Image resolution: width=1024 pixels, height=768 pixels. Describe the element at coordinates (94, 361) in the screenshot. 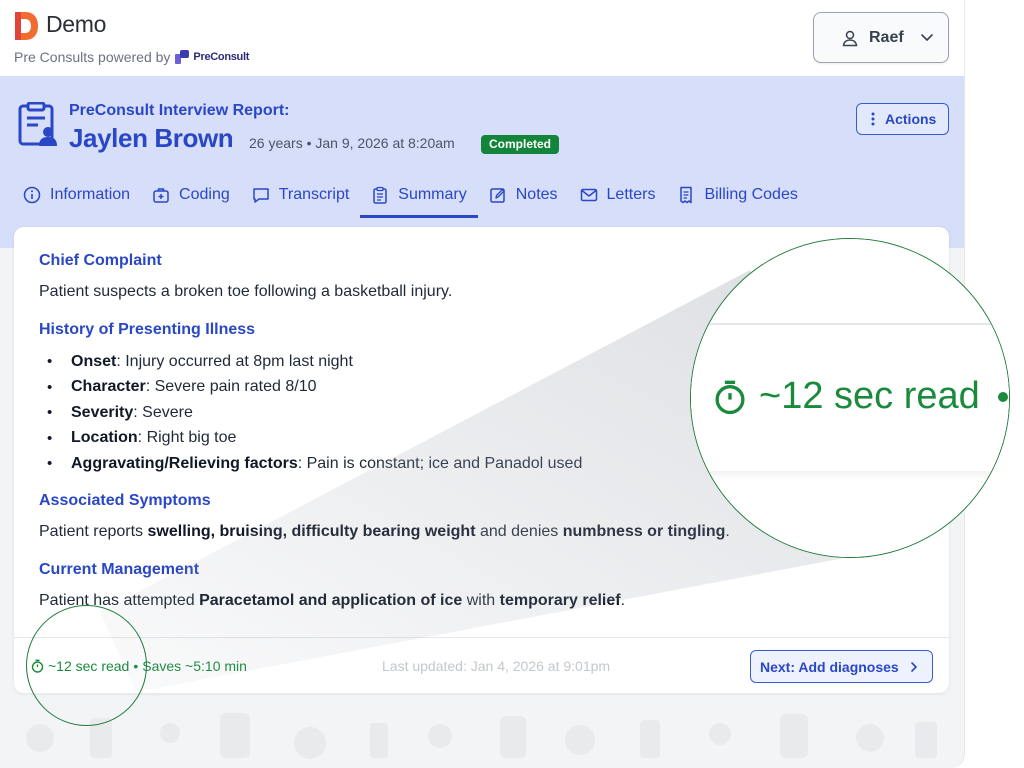

I see `item-label: Onset` at that location.